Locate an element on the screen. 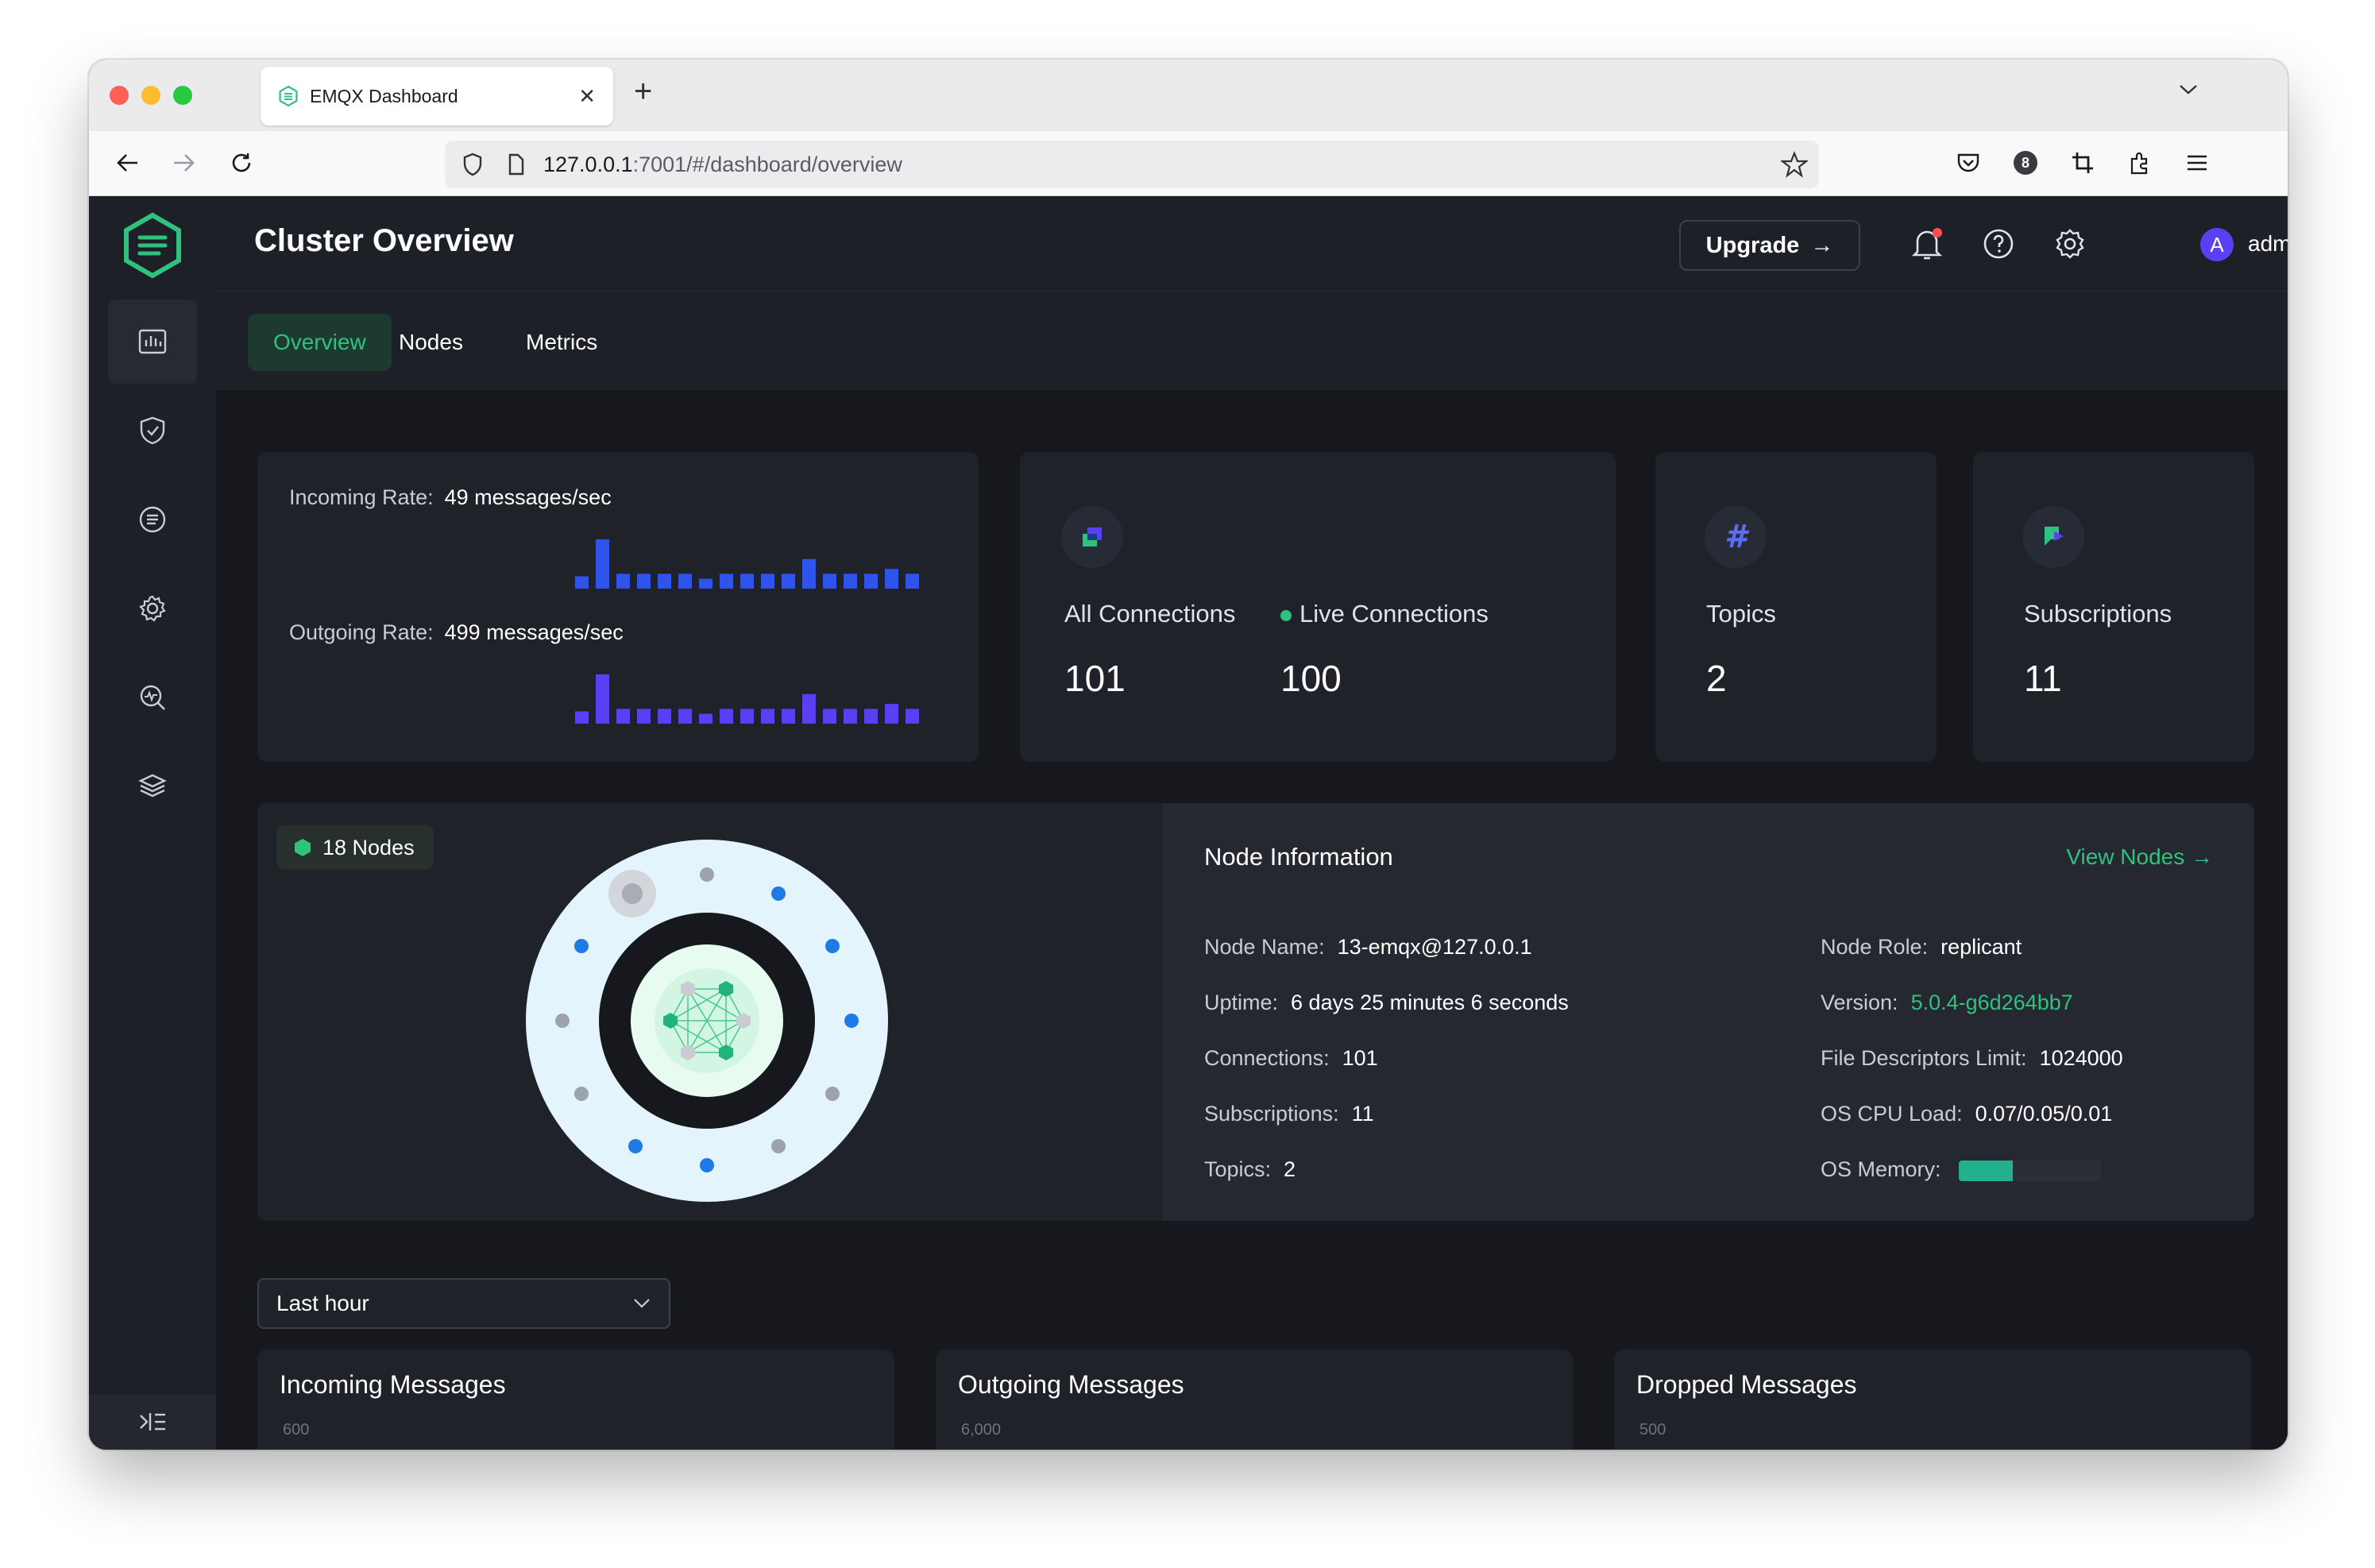  os-cpu-load-label: OS CPU Load: is located at coordinates (1892, 1114).